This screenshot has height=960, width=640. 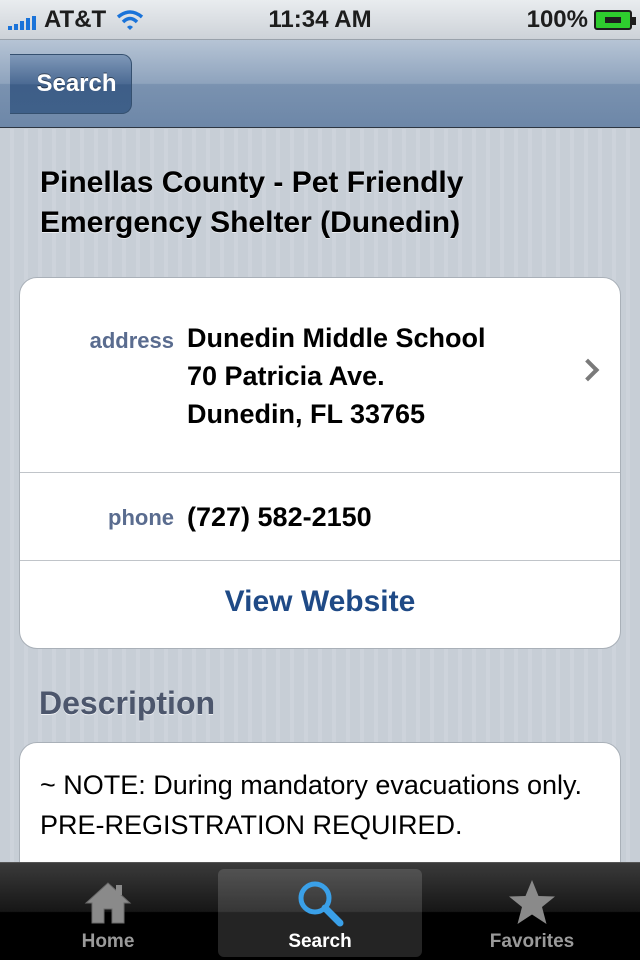 I want to click on search-icon, so click(x=321, y=904).